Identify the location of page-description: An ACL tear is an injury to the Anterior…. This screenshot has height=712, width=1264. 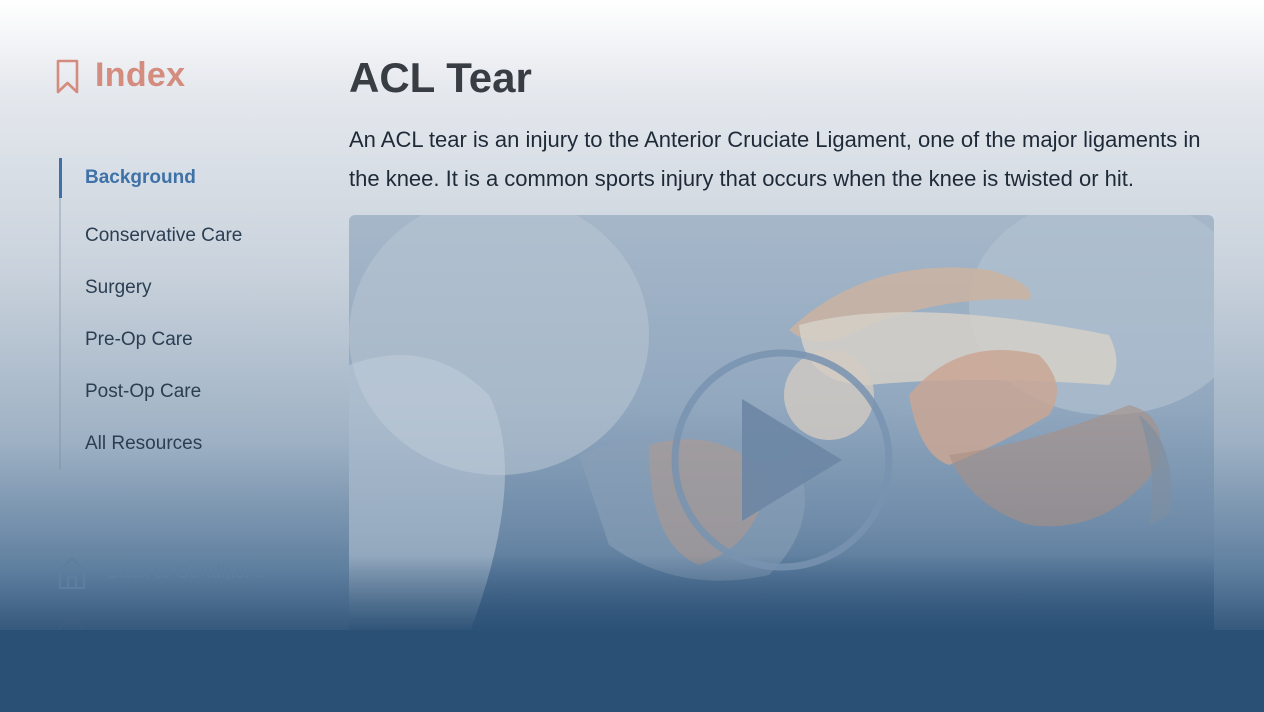
(775, 159).